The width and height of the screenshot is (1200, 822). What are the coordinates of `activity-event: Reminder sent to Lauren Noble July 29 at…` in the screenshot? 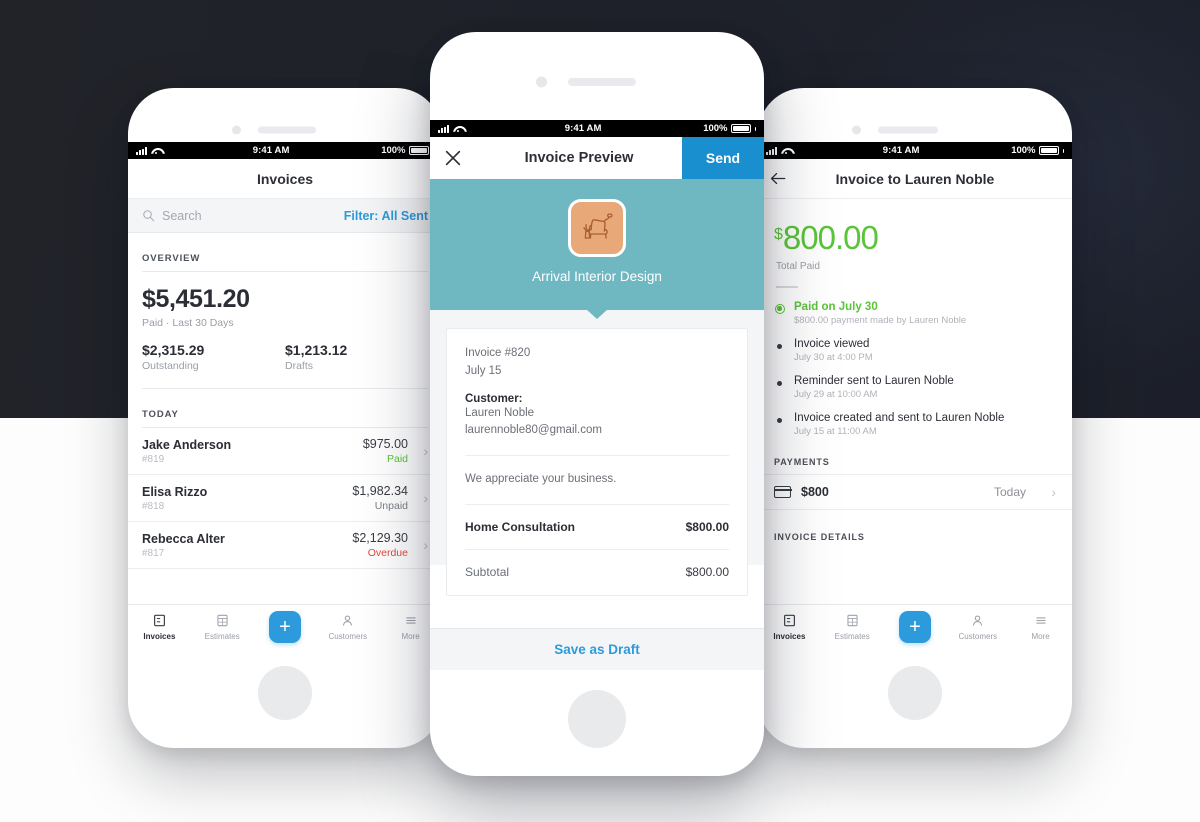 It's located at (915, 393).